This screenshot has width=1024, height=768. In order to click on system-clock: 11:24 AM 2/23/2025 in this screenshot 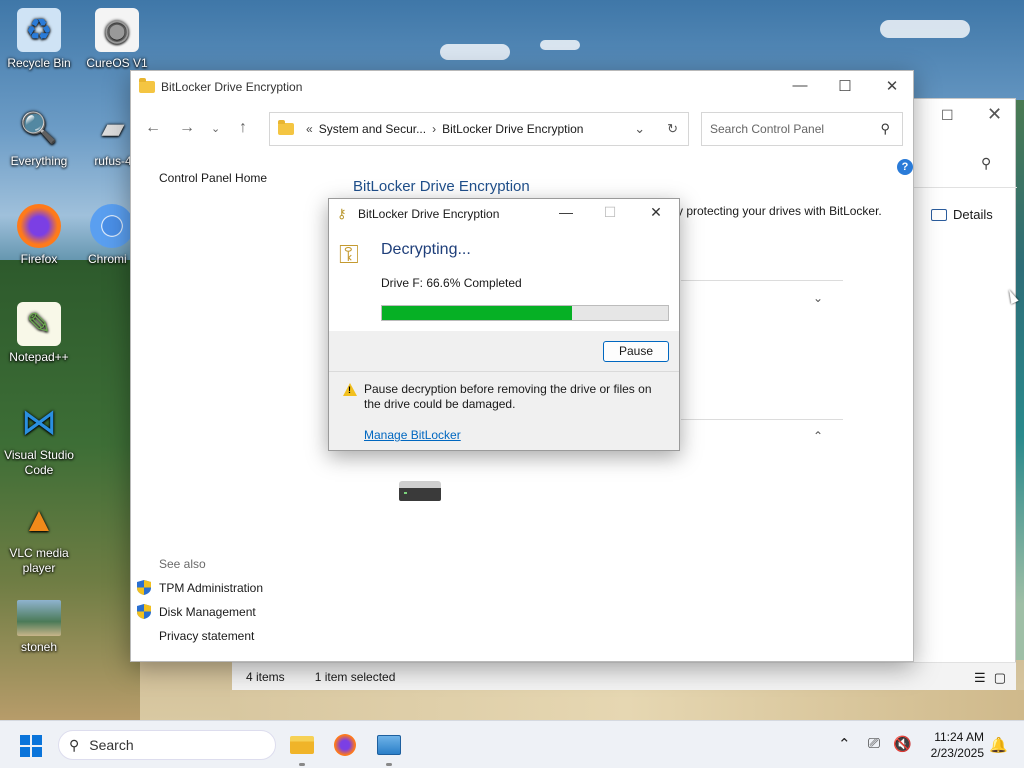, I will do `click(951, 745)`.